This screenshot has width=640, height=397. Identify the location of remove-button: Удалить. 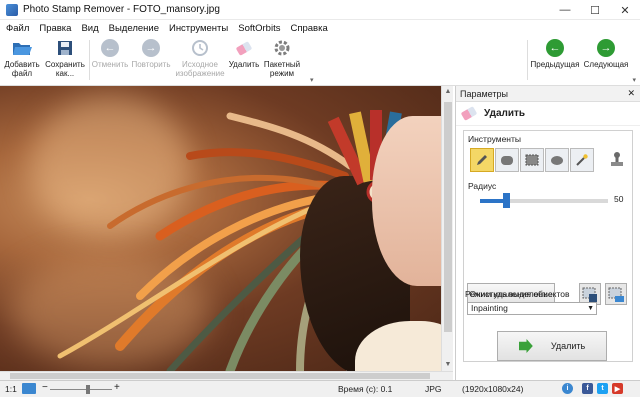
(244, 53).